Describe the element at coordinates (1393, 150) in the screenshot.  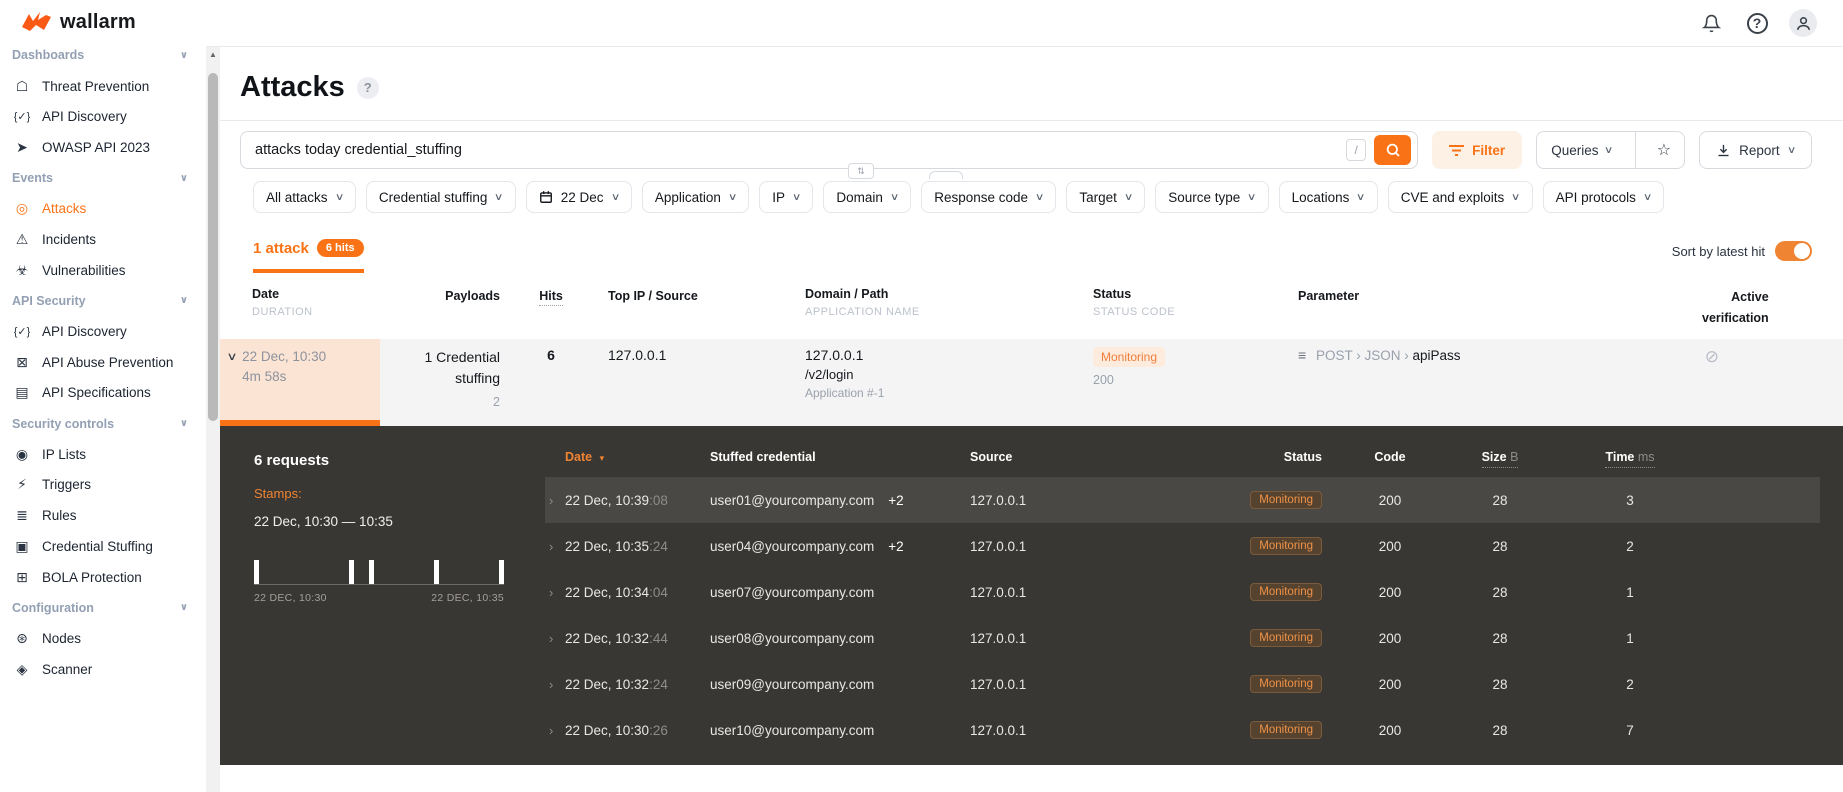
I see `search-button` at that location.